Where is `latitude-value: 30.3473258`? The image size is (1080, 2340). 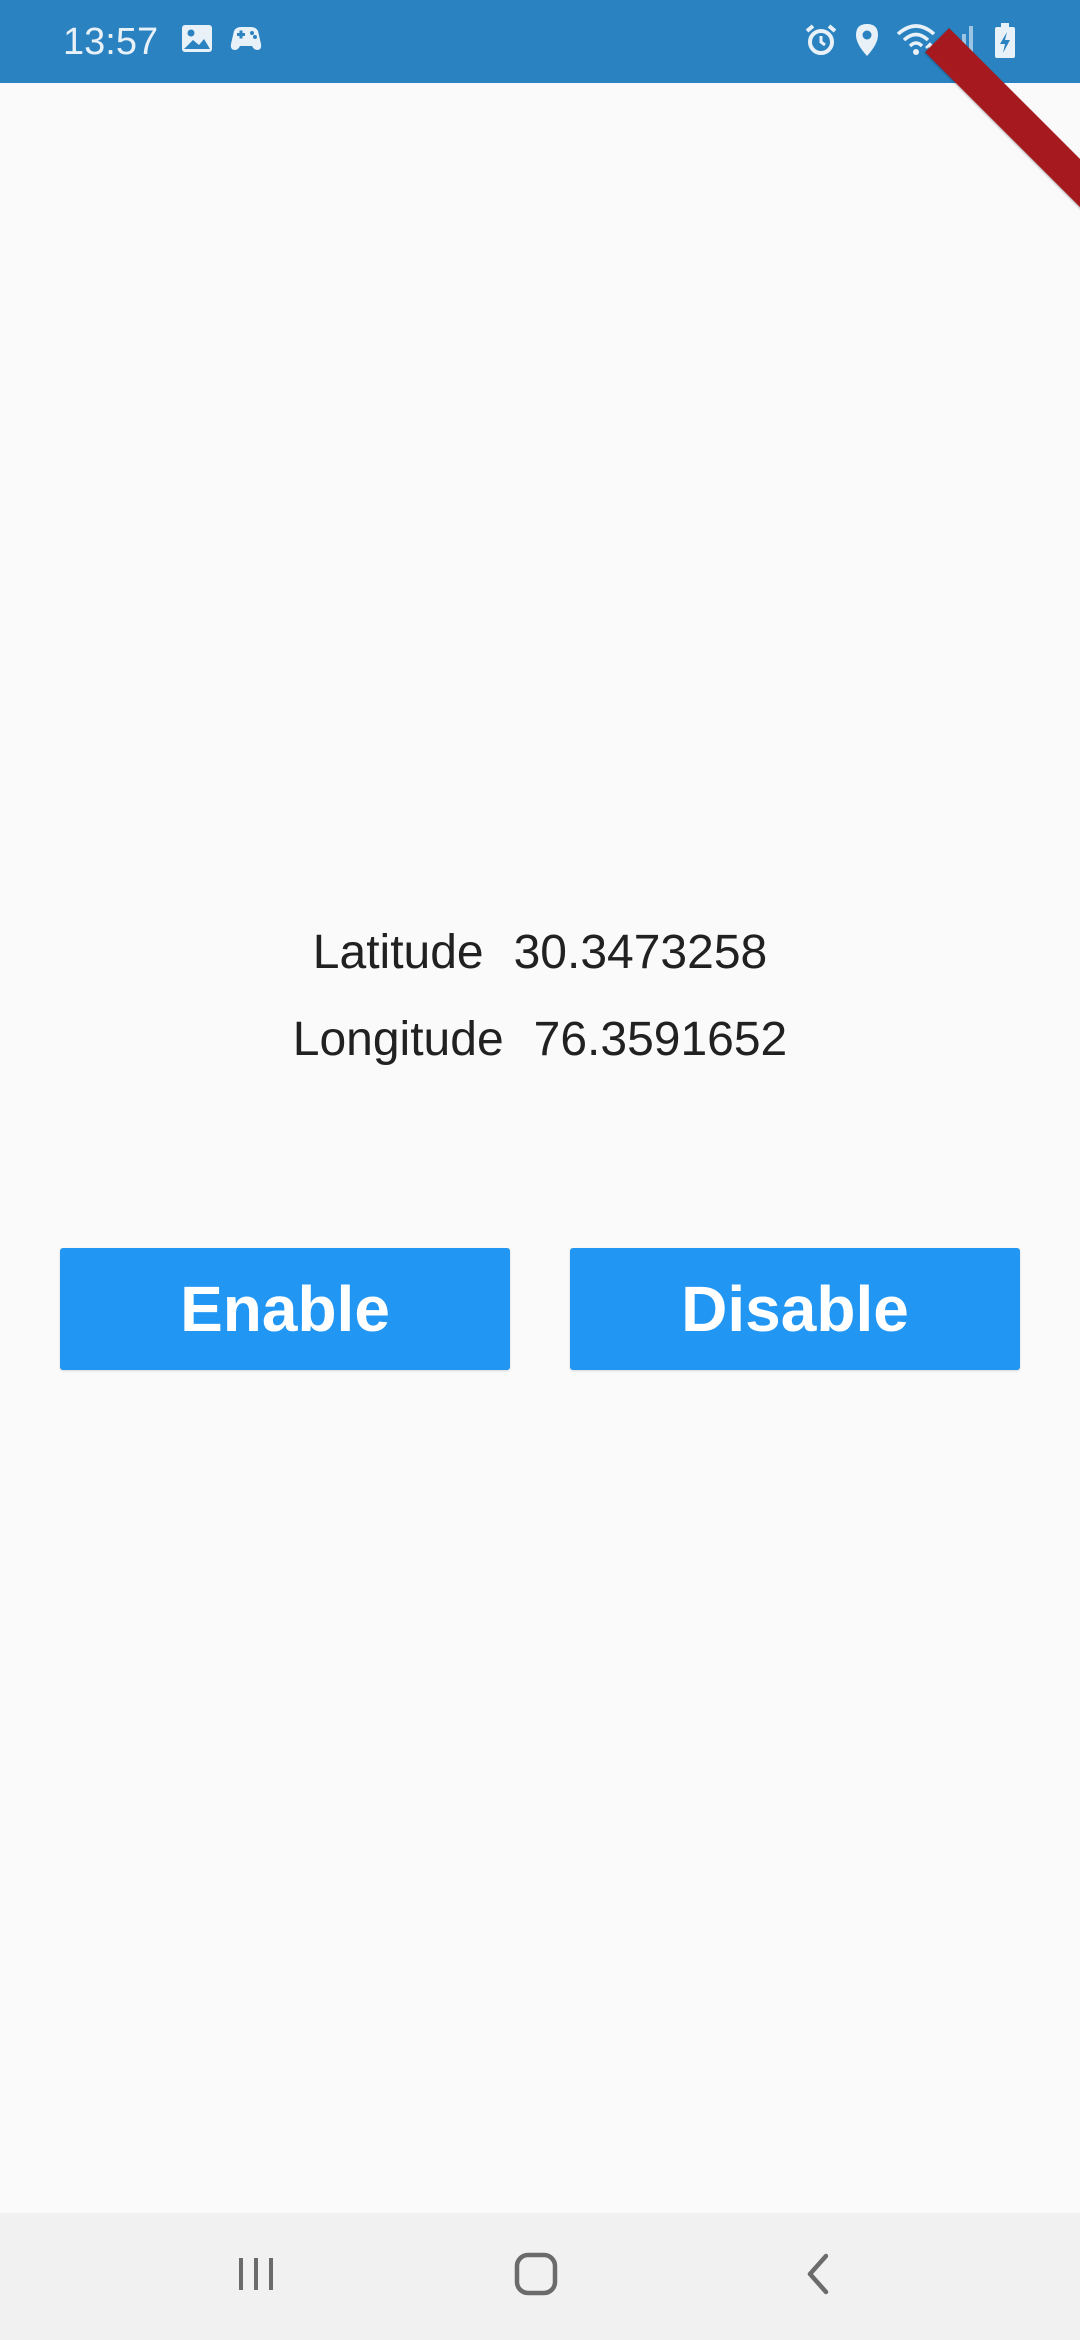
latitude-value: 30.3473258 is located at coordinates (640, 952).